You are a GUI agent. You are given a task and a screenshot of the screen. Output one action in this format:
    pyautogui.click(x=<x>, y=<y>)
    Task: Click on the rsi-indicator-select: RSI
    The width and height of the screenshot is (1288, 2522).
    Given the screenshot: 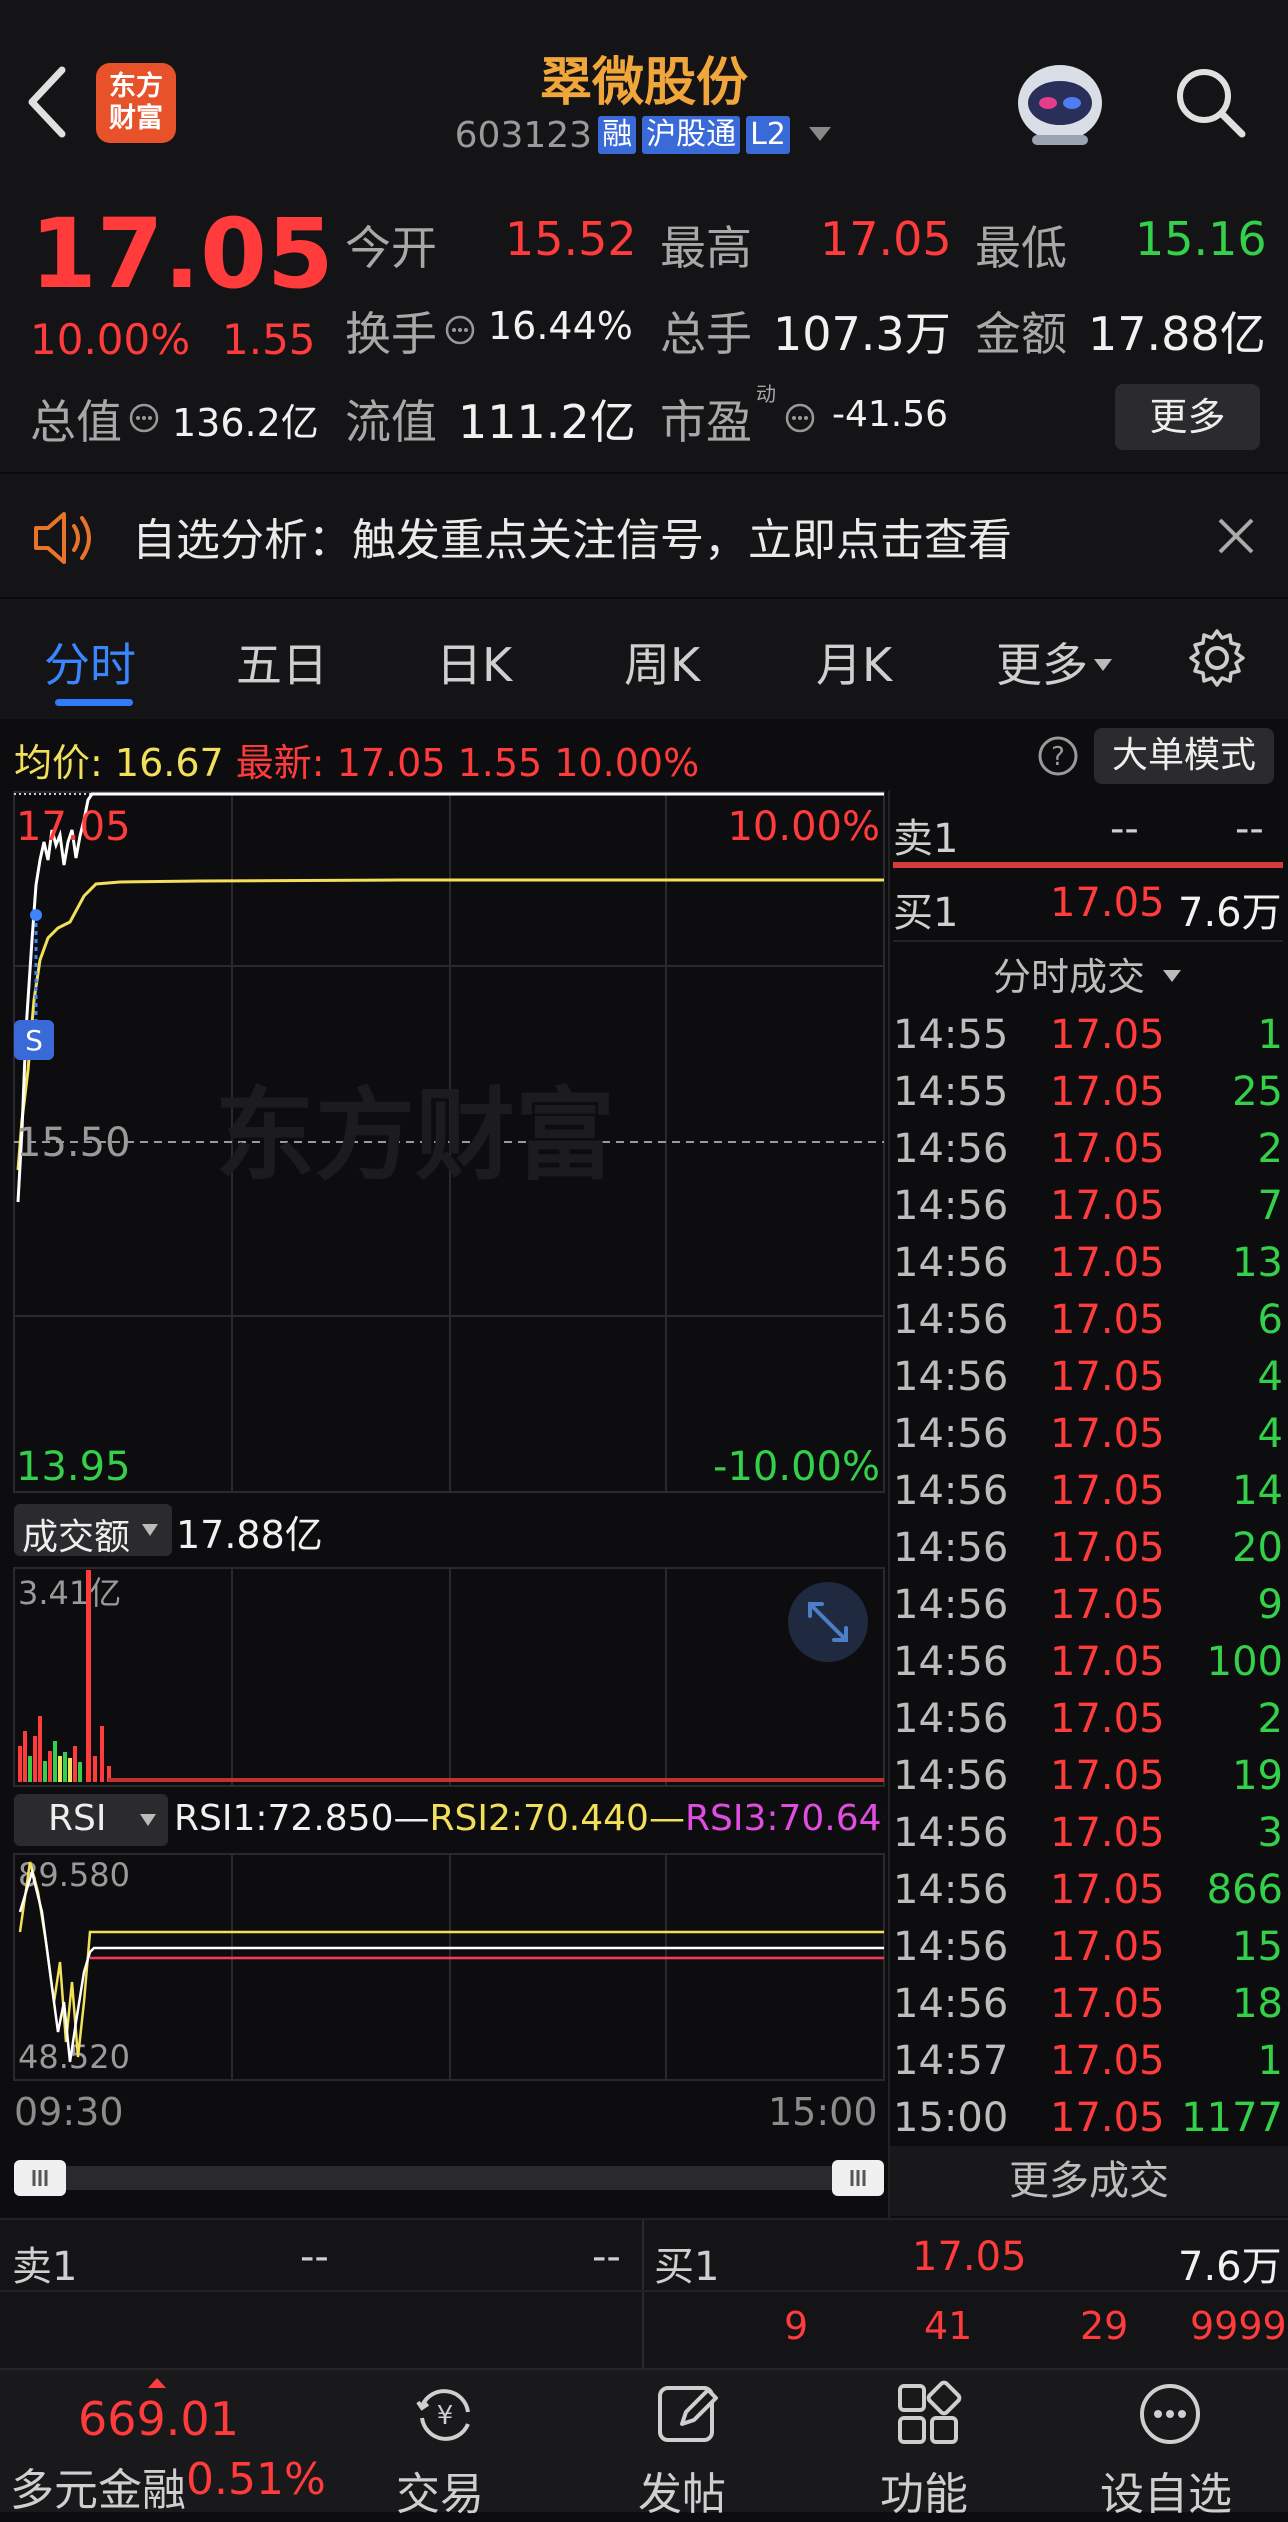 What is the action you would take?
    pyautogui.click(x=91, y=1820)
    